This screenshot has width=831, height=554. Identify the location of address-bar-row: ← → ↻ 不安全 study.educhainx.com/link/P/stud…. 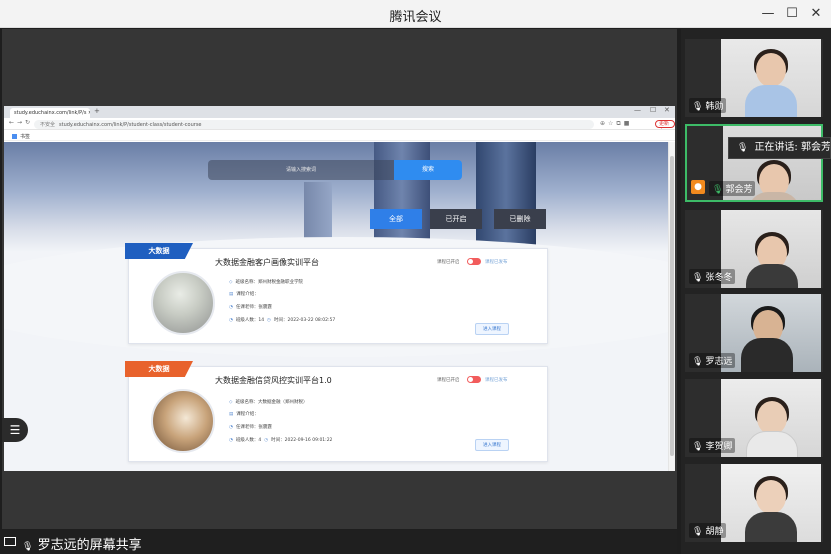
(339, 126).